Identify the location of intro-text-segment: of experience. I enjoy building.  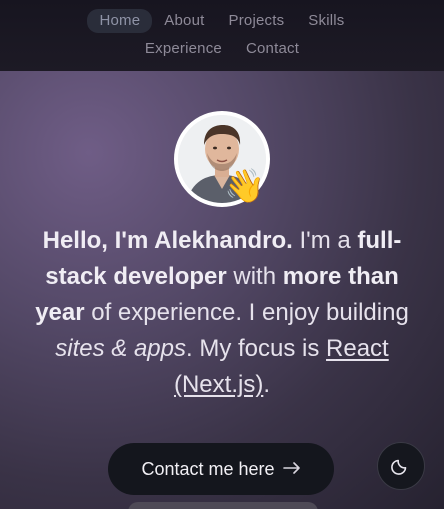
(246, 312).